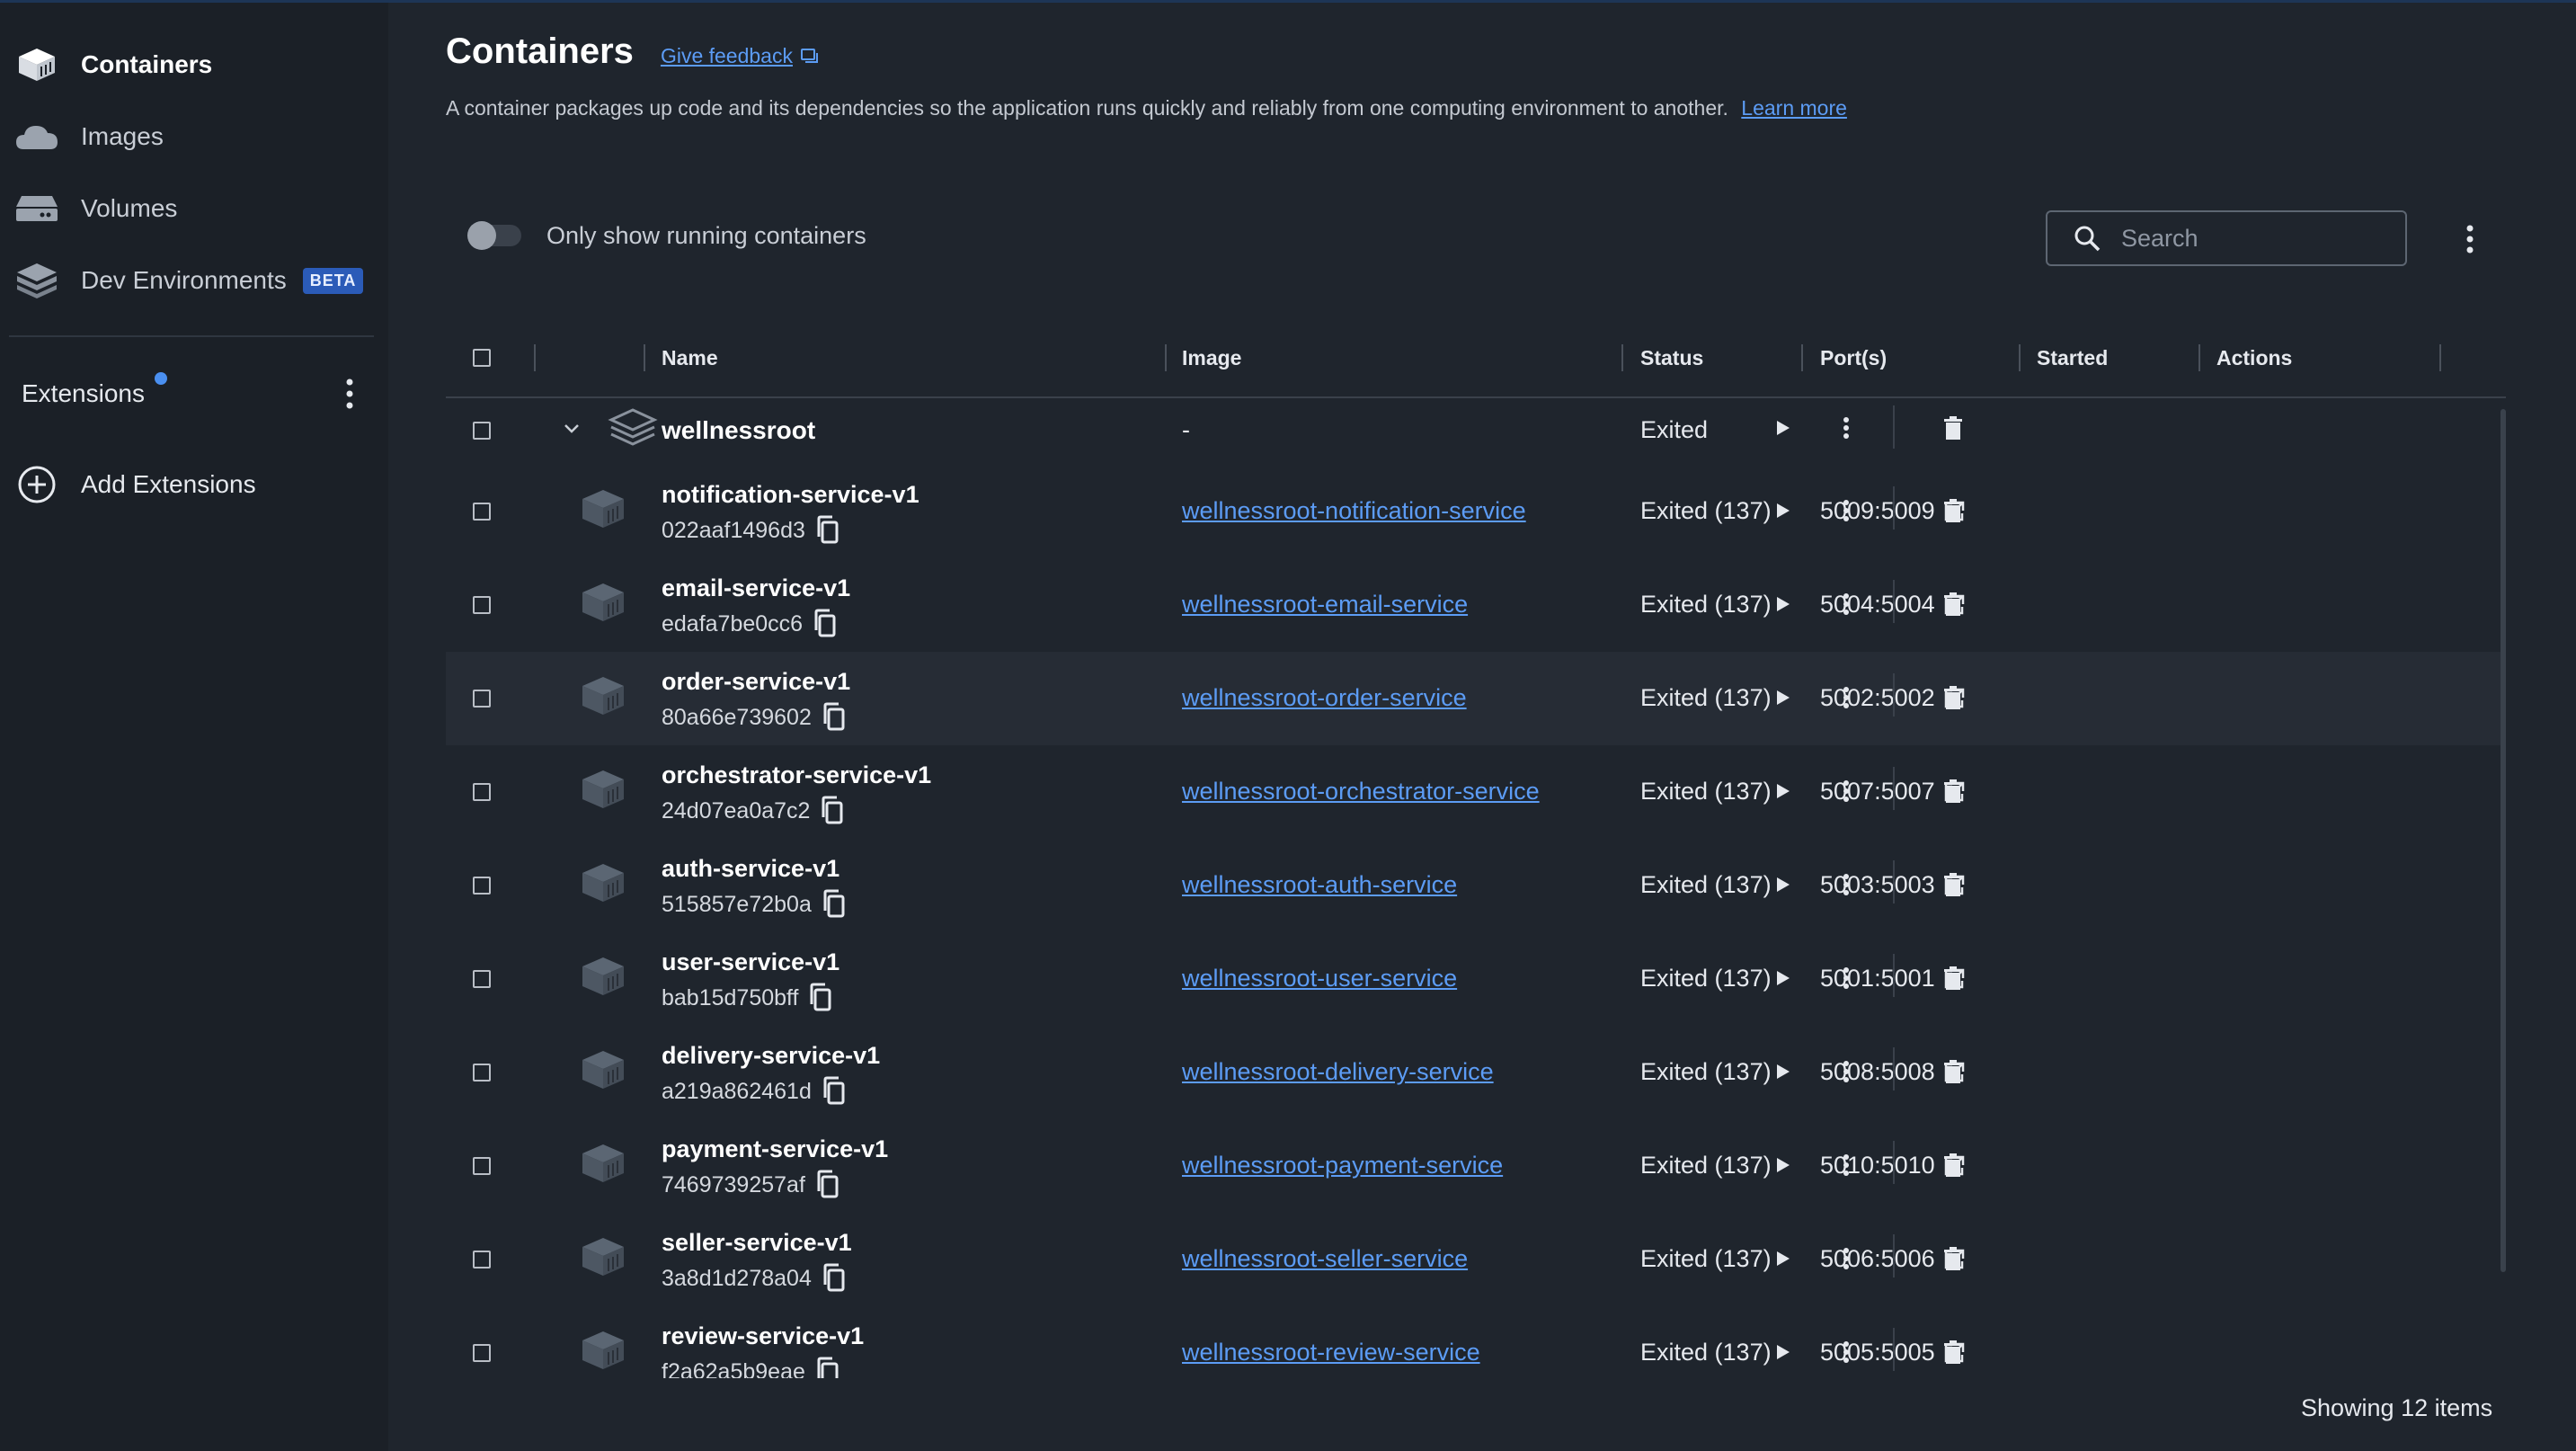  What do you see at coordinates (482, 358) in the screenshot?
I see `select-all-checkbox` at bounding box center [482, 358].